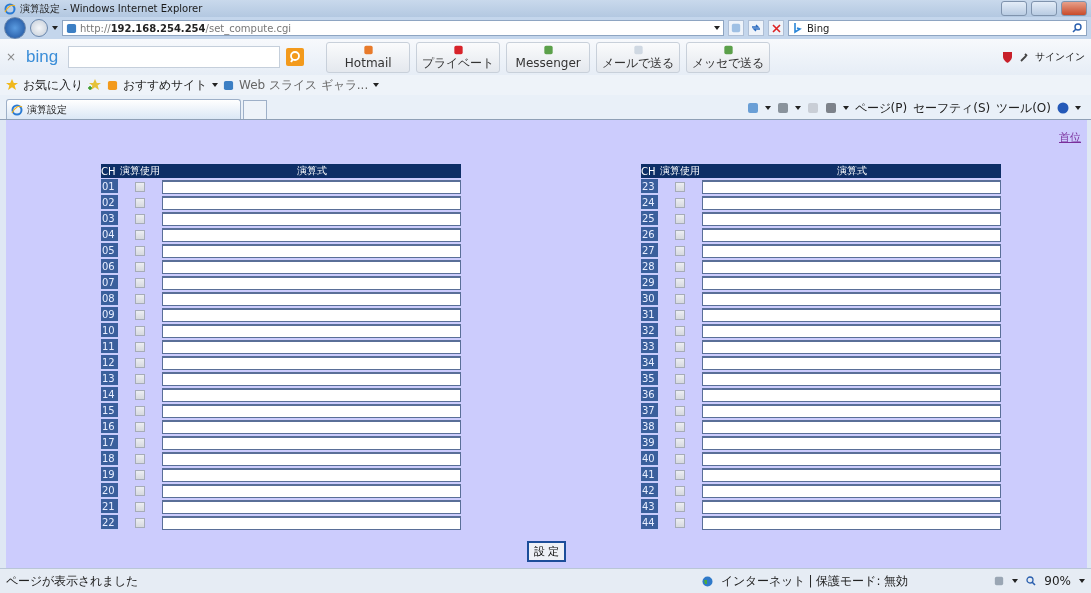  I want to click on zoom-level: 90%, so click(1057, 581).